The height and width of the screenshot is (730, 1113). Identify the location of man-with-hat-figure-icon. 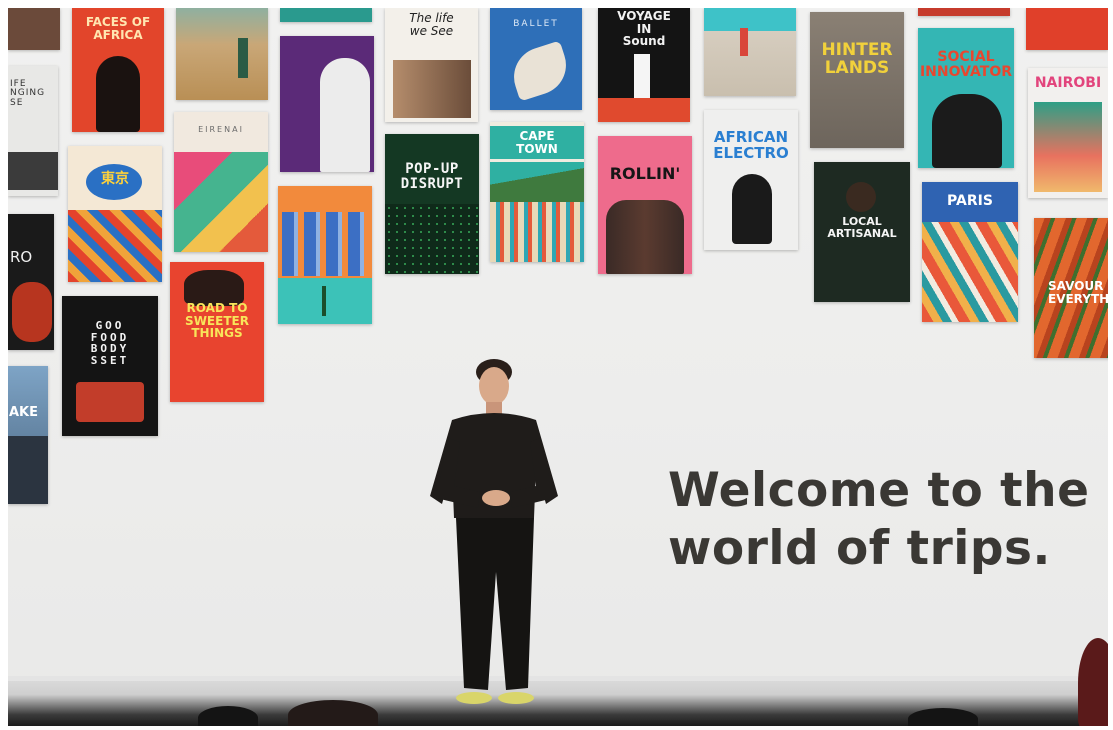
(752, 209).